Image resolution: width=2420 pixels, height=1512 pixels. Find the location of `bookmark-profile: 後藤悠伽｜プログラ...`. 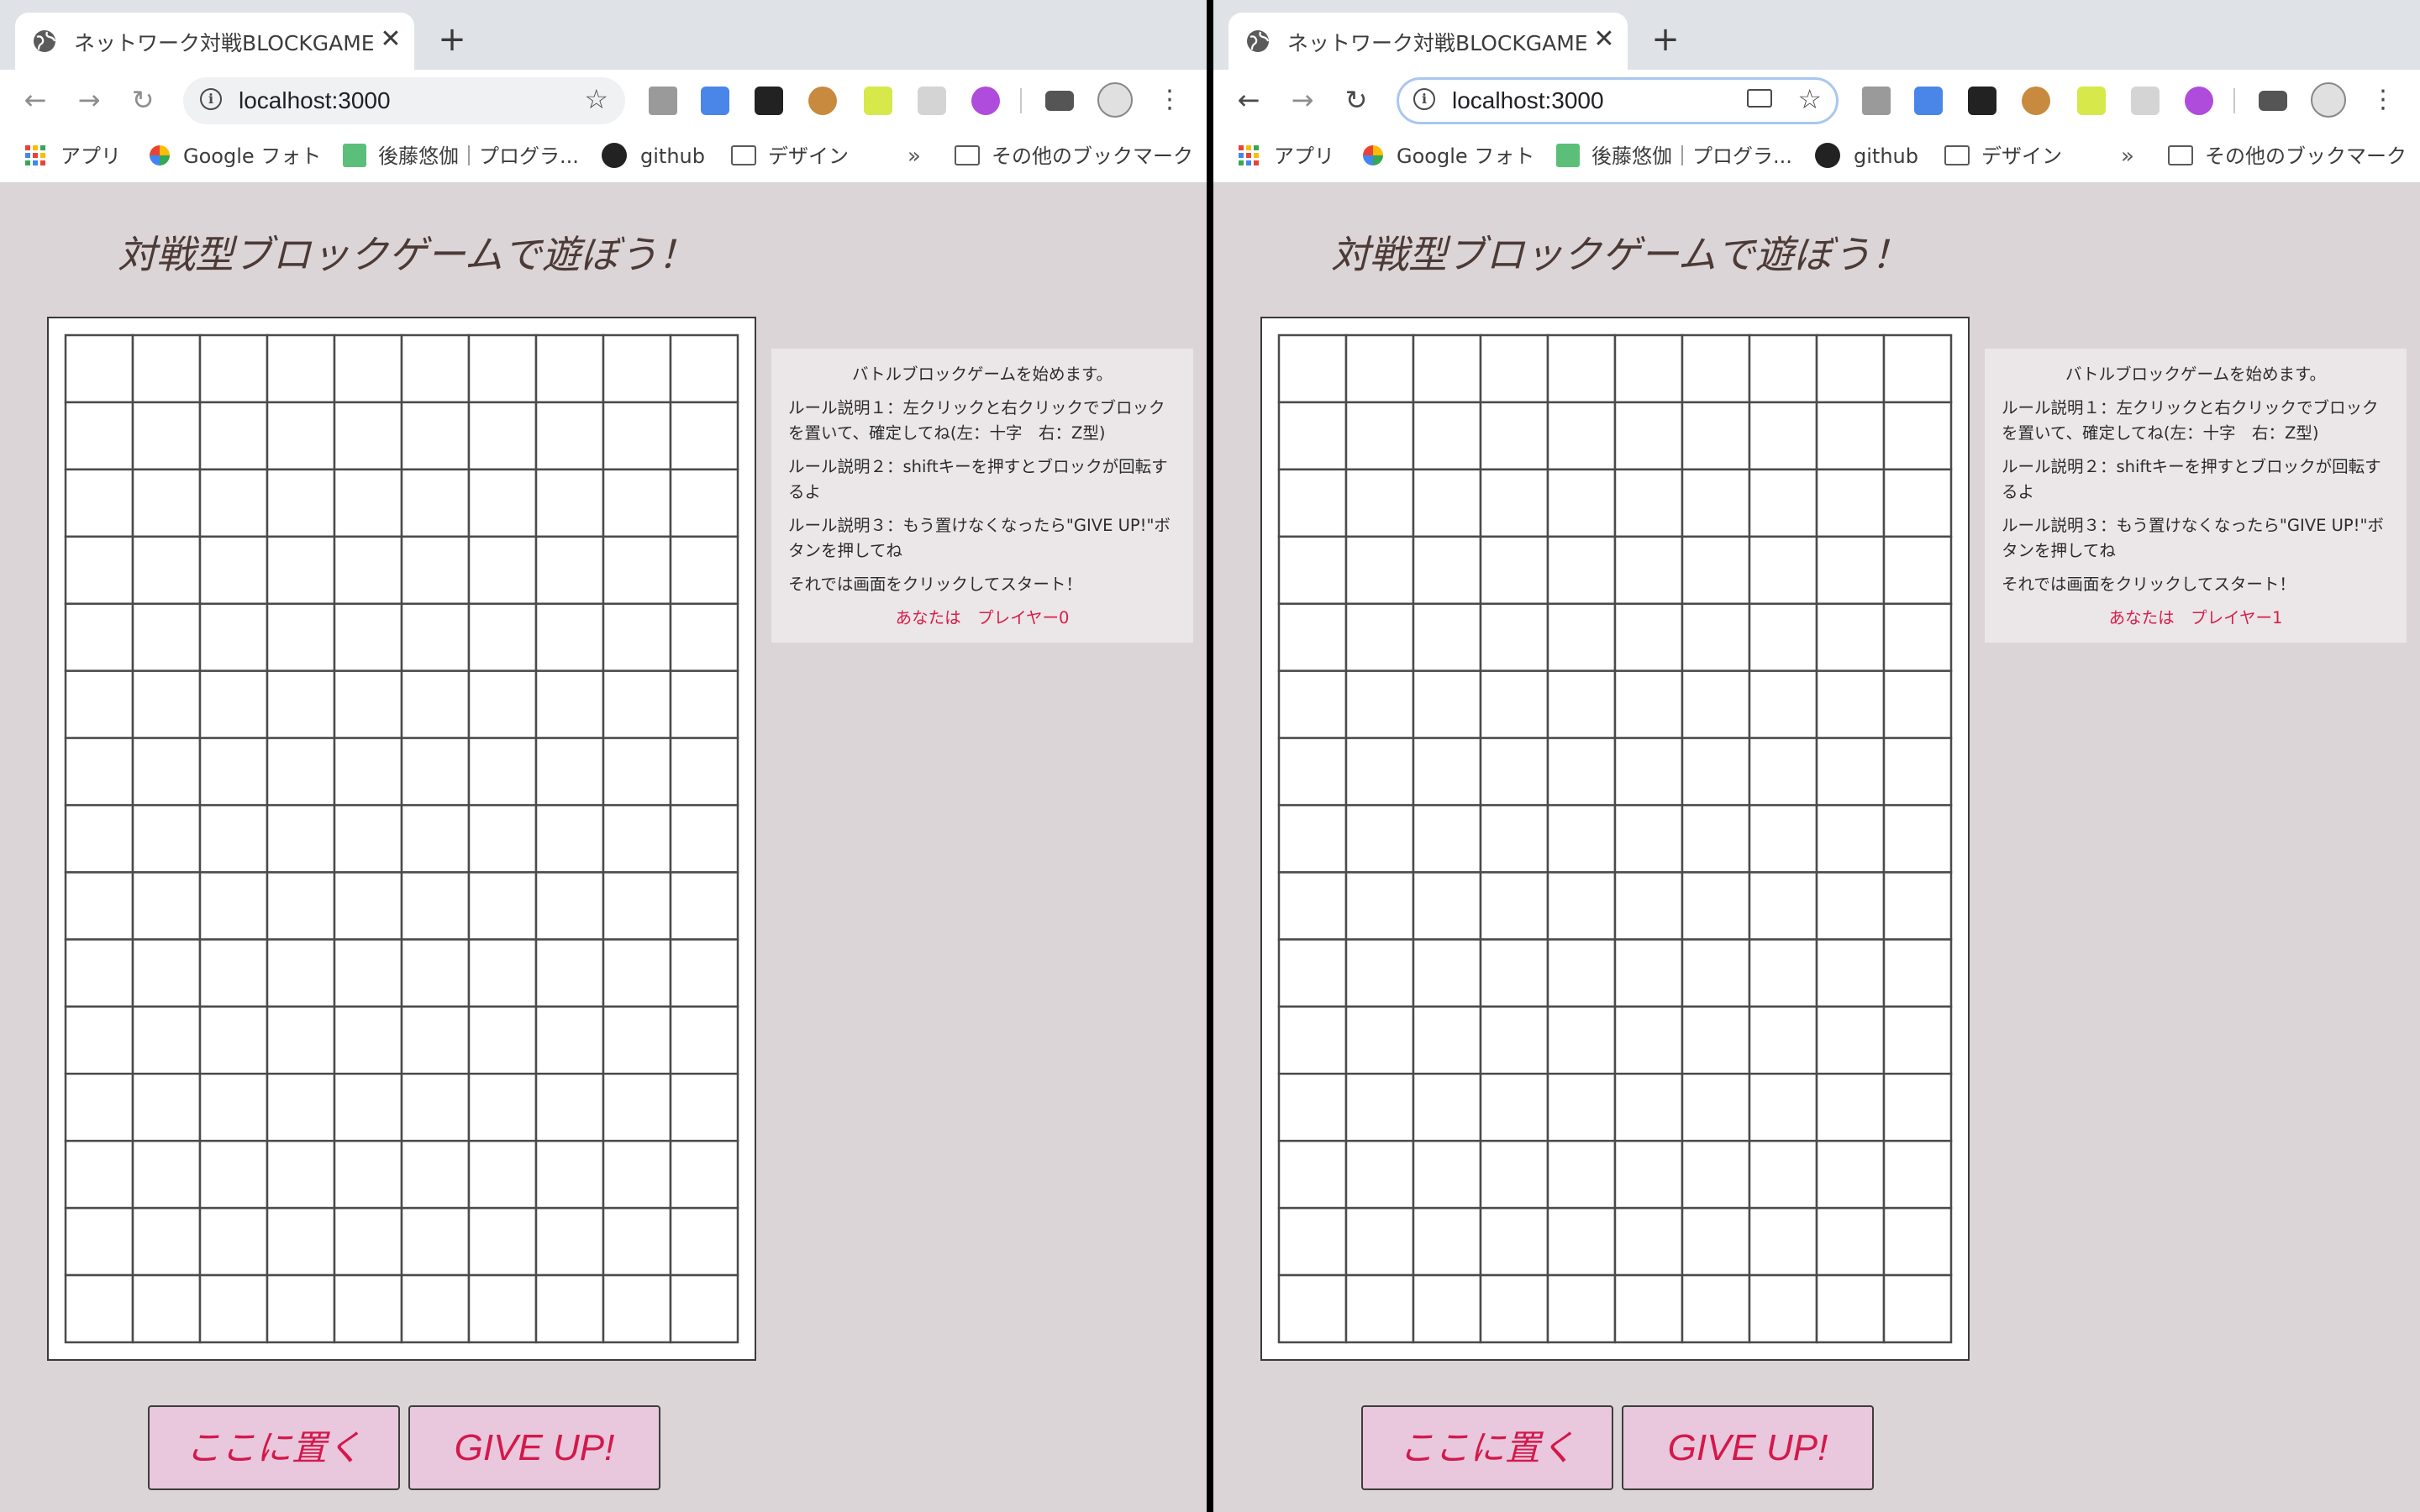

bookmark-profile: 後藤悠伽｜プログラ... is located at coordinates (1674, 156).